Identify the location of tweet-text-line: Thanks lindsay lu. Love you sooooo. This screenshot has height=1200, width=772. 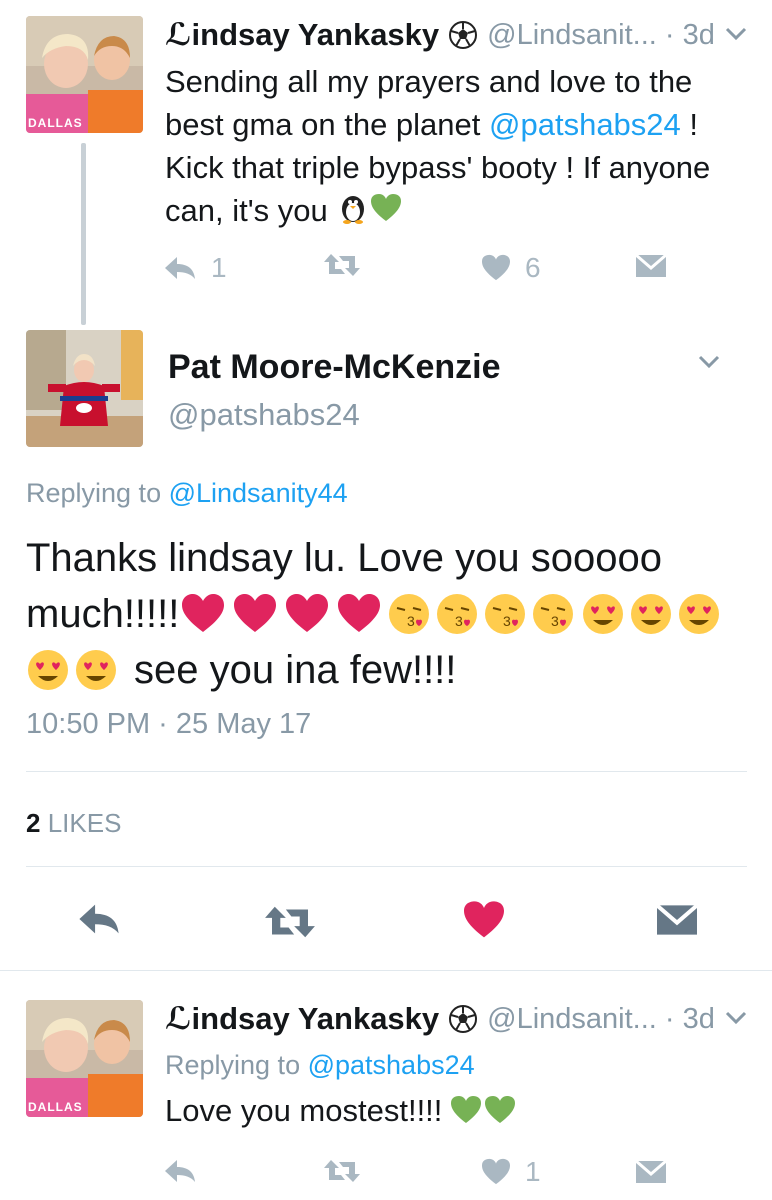
(344, 558).